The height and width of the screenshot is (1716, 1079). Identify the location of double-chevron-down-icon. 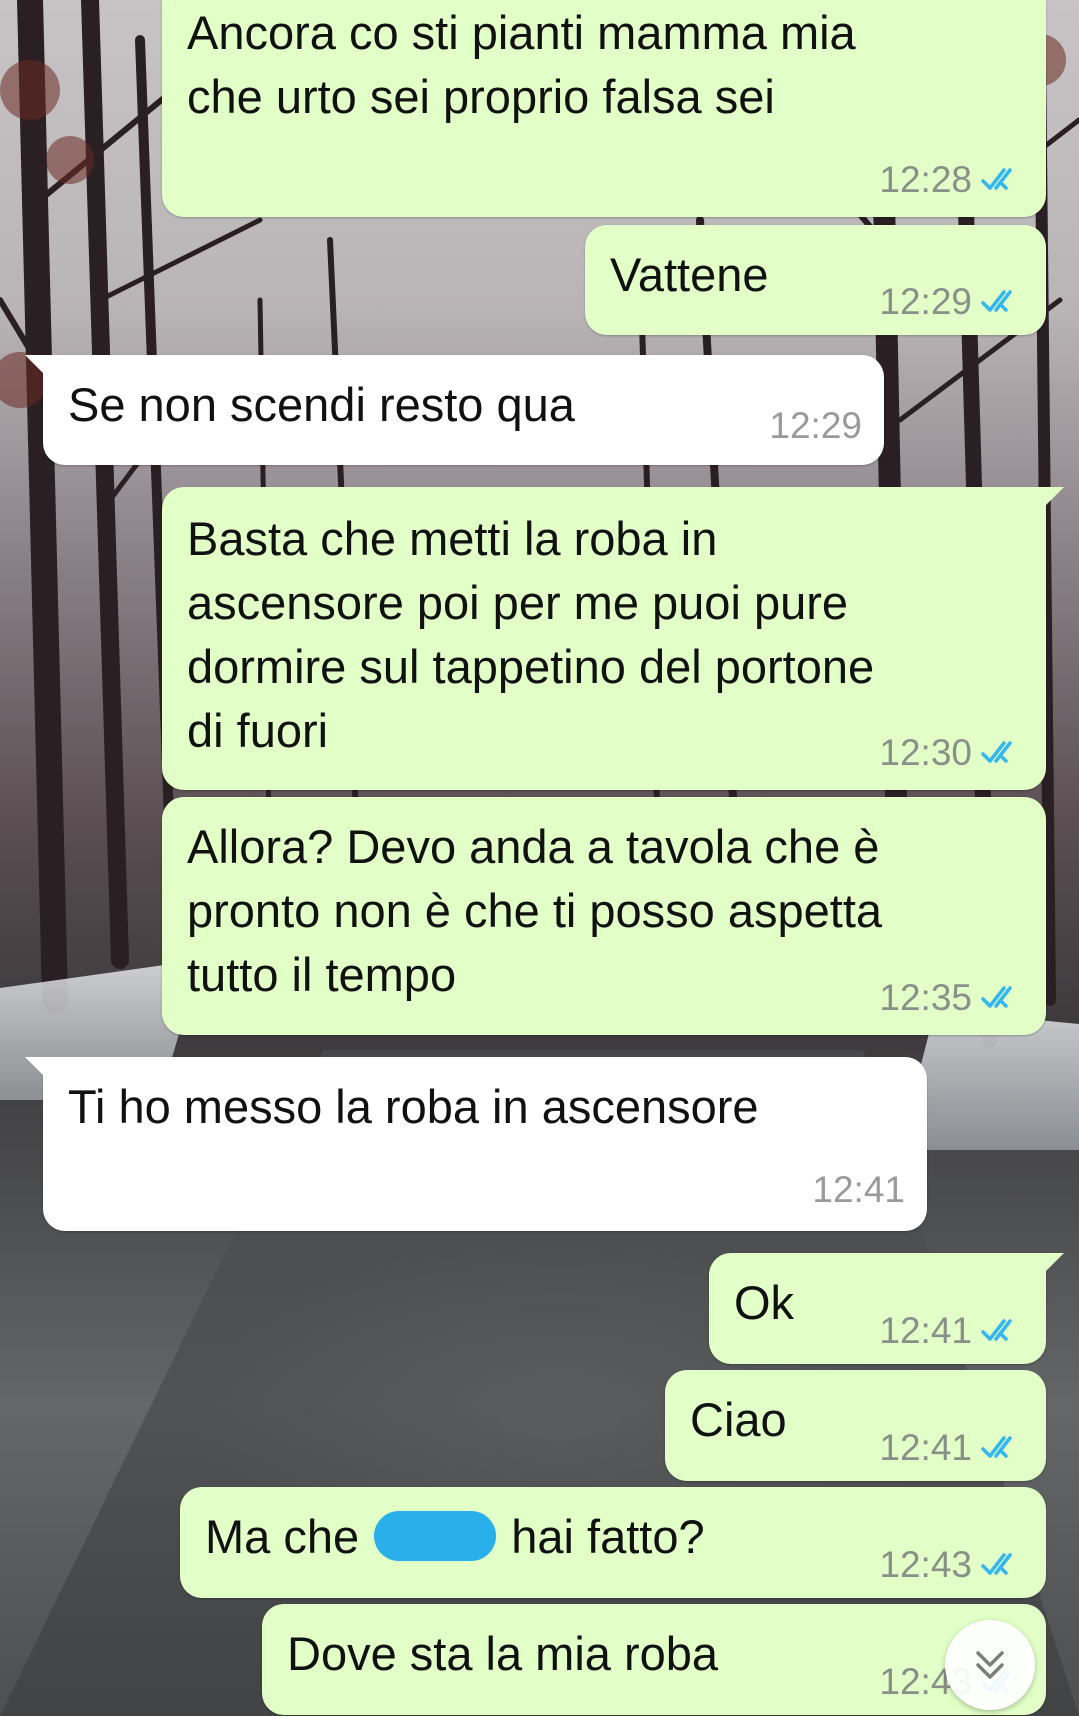
(990, 1665).